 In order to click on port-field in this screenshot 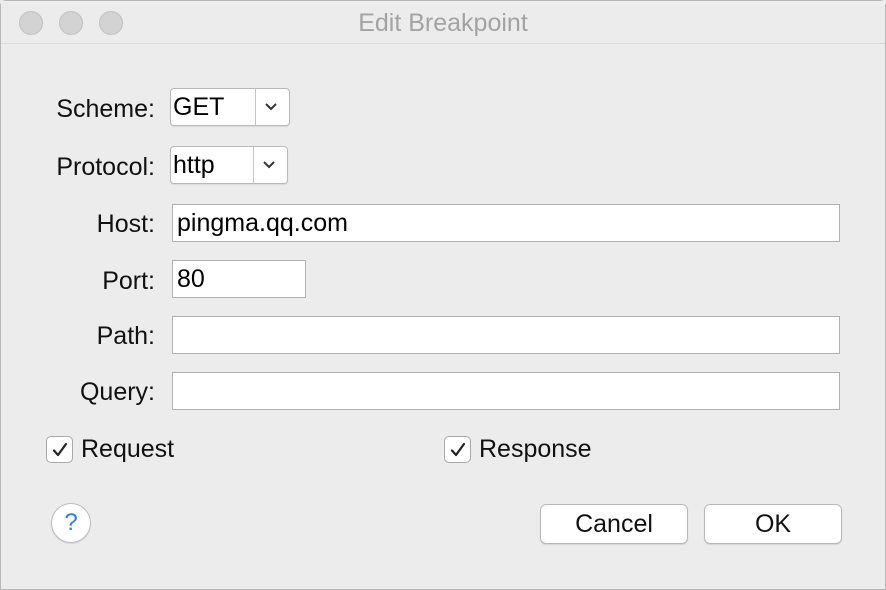, I will do `click(239, 279)`.